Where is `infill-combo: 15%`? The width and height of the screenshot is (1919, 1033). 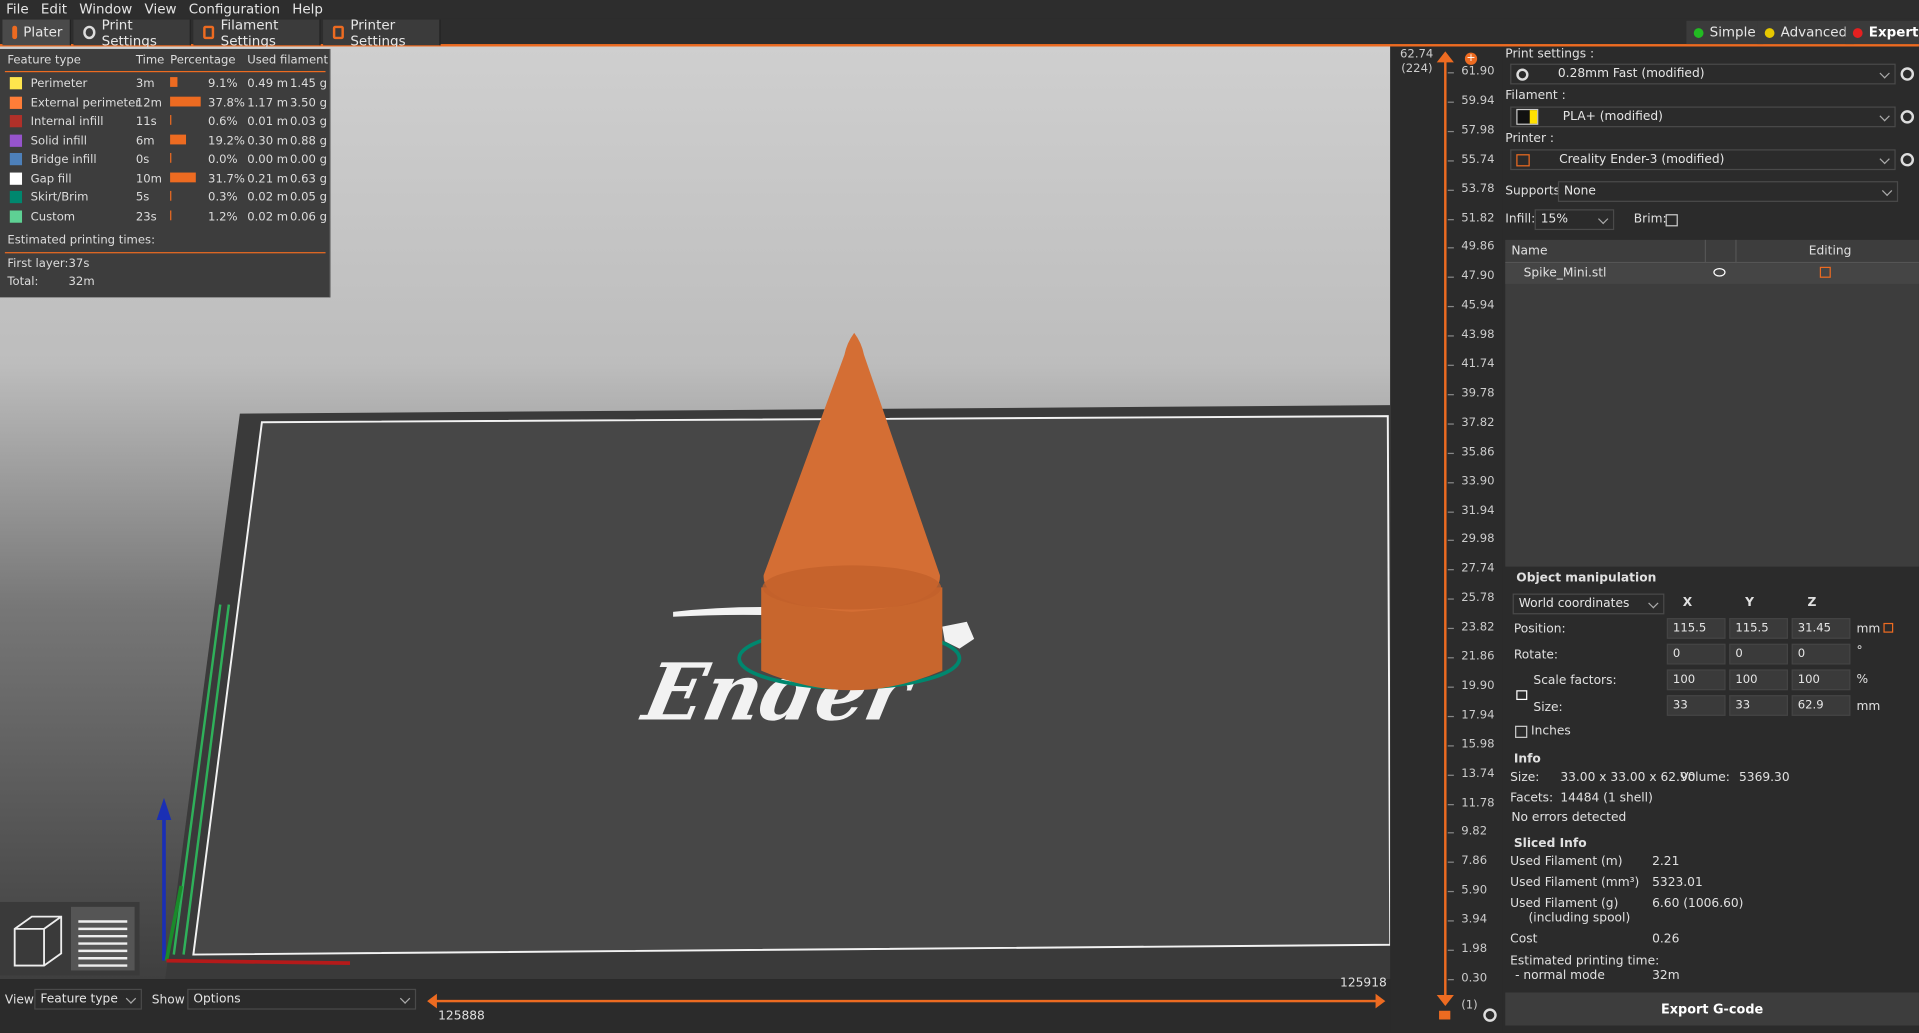
infill-combo: 15% is located at coordinates (1574, 220).